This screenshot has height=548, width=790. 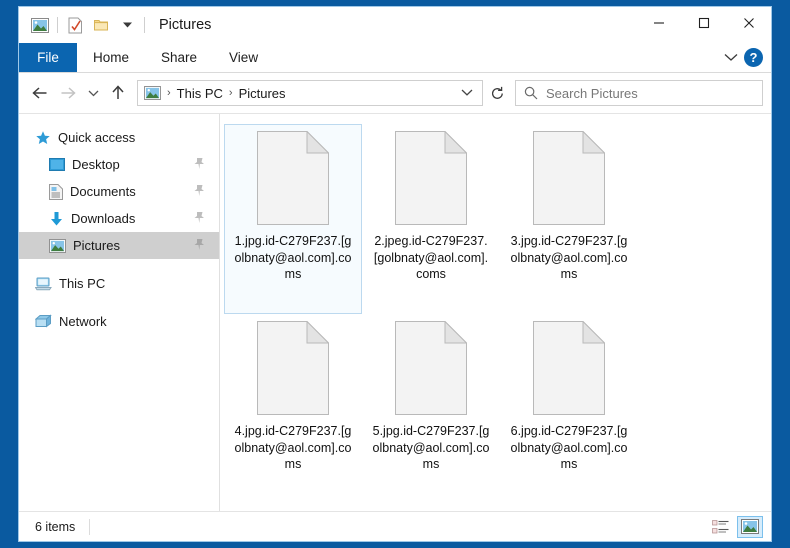 What do you see at coordinates (40, 25) in the screenshot?
I see `pictures-folder-icon` at bounding box center [40, 25].